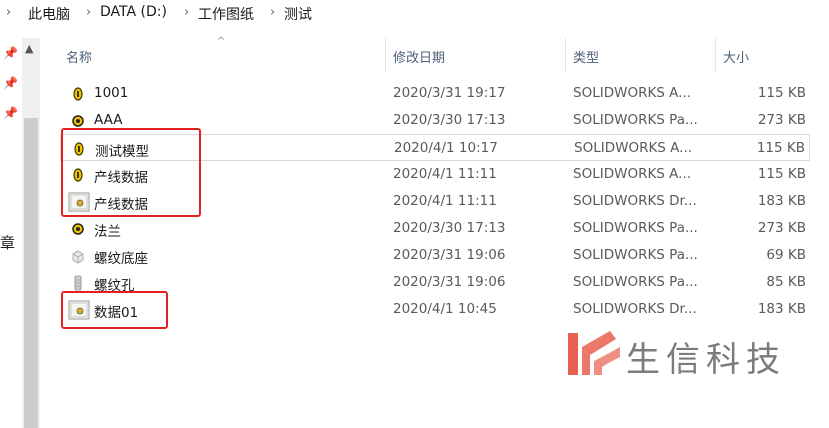  Describe the element at coordinates (298, 14) in the screenshot. I see `breadcrumb-current: 测试` at that location.